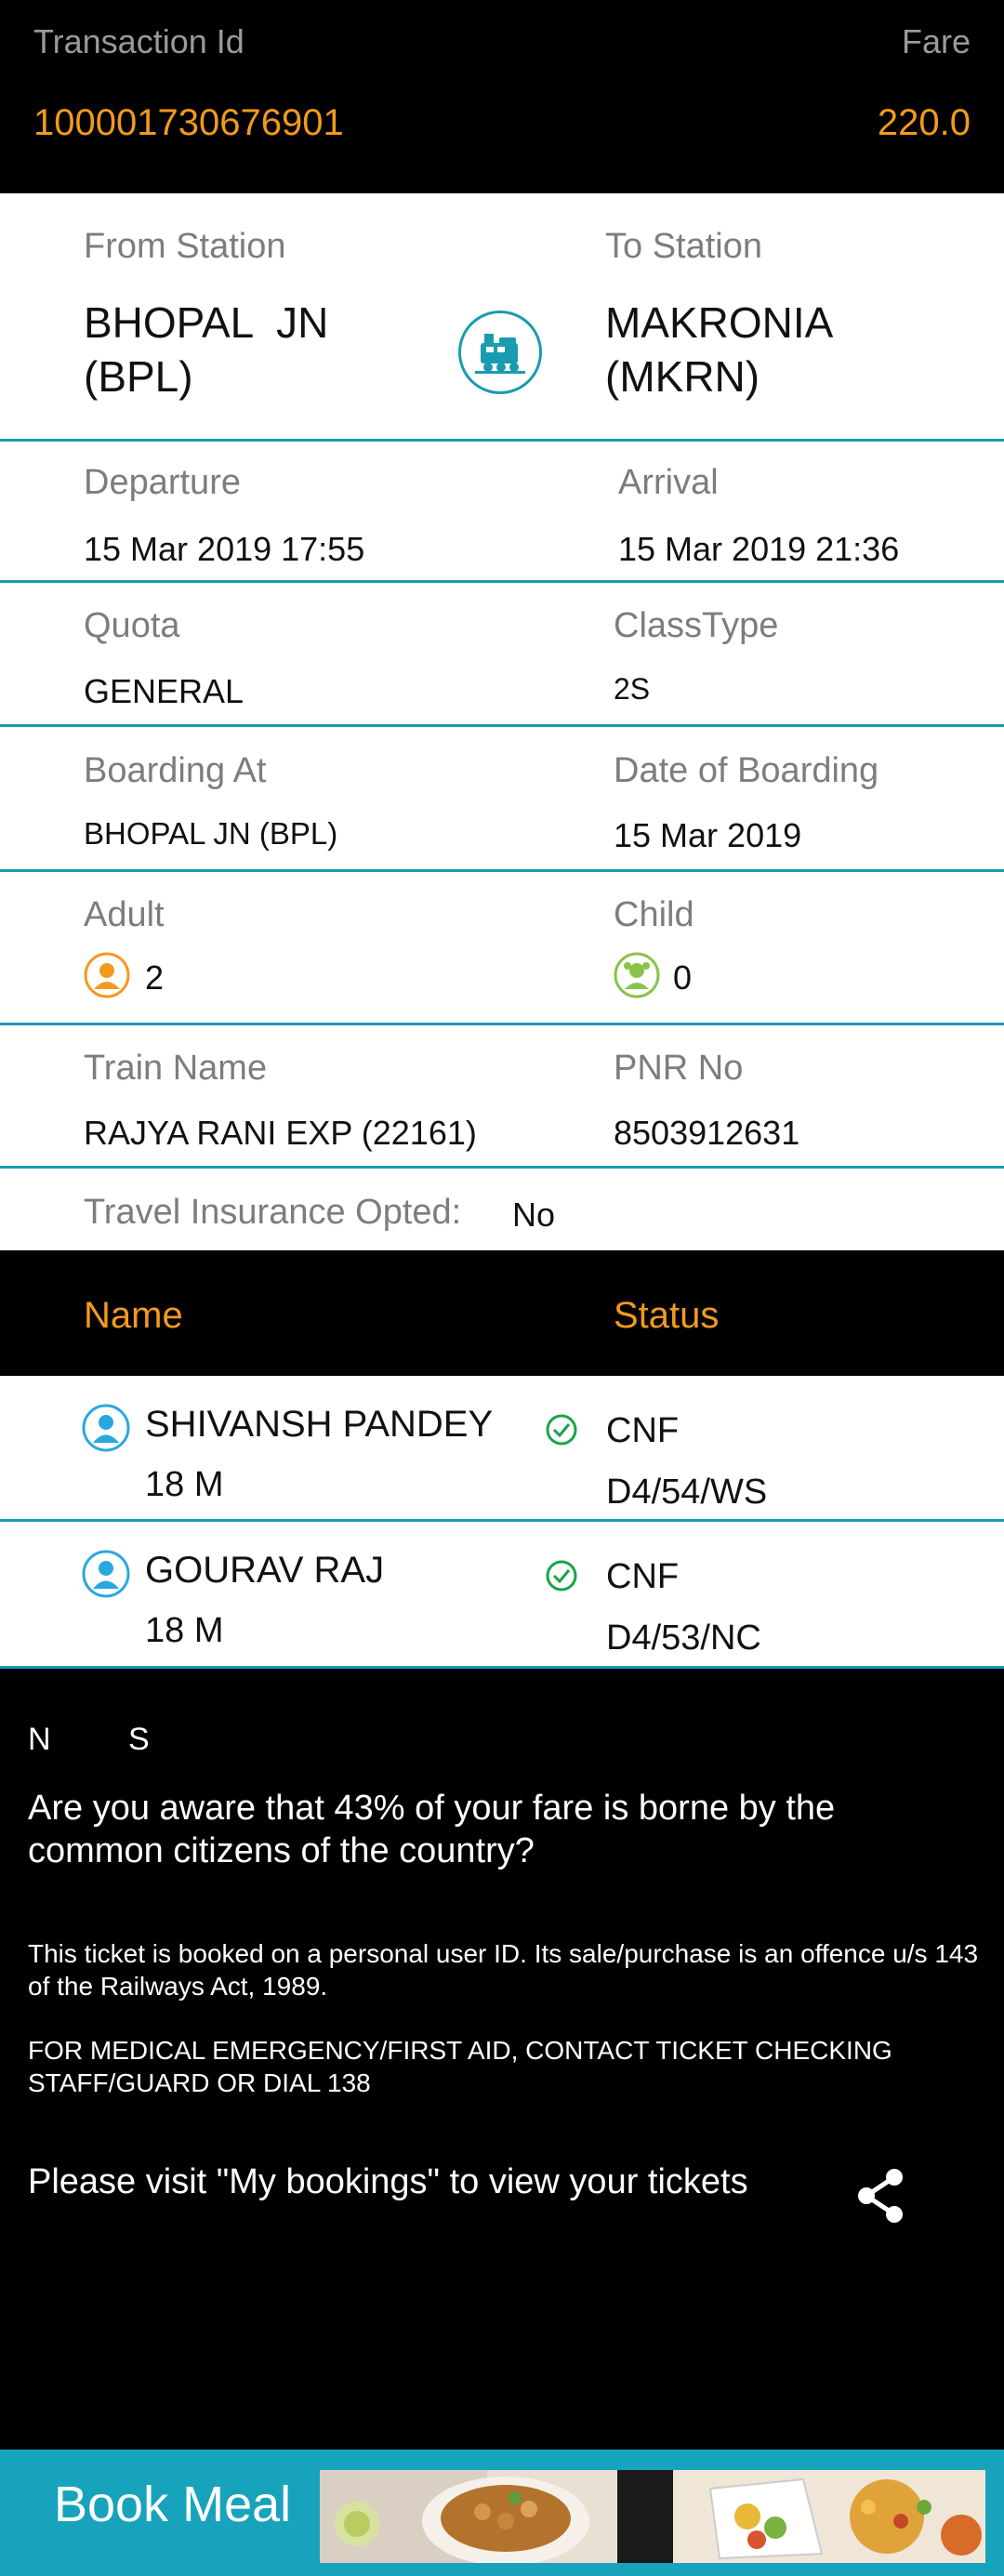 The width and height of the screenshot is (1004, 2576). I want to click on class-type-label: ClassType, so click(696, 625).